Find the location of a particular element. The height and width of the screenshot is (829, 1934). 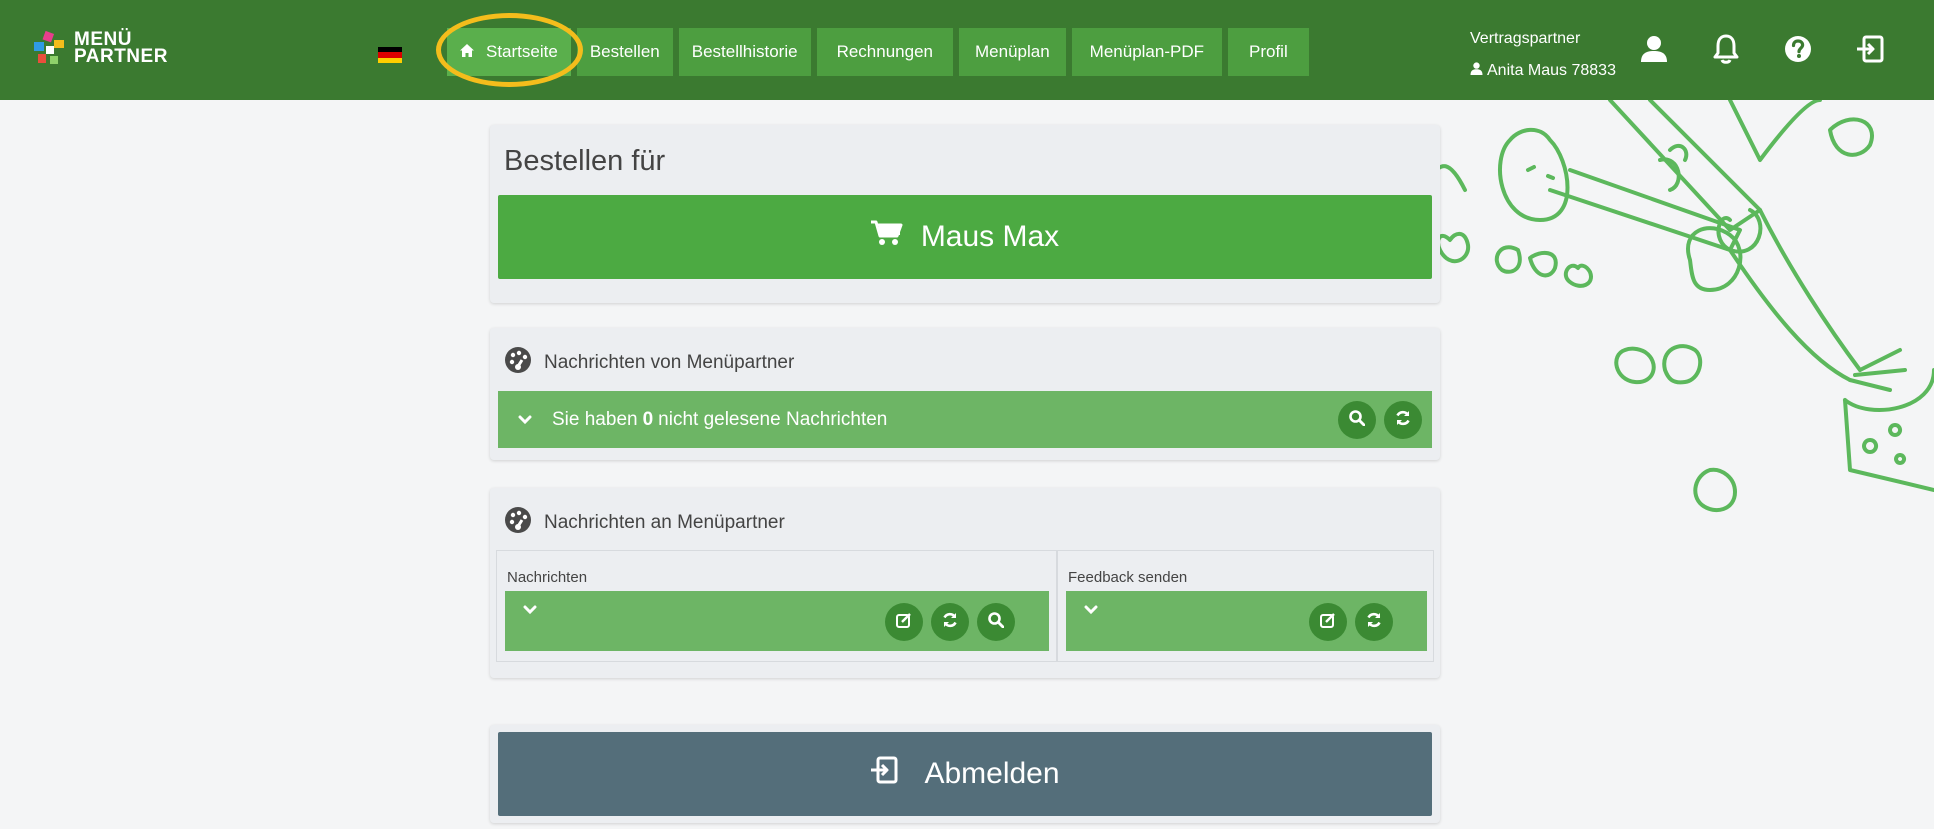

nav-item-menueplan: Menüplan is located at coordinates (1012, 52).